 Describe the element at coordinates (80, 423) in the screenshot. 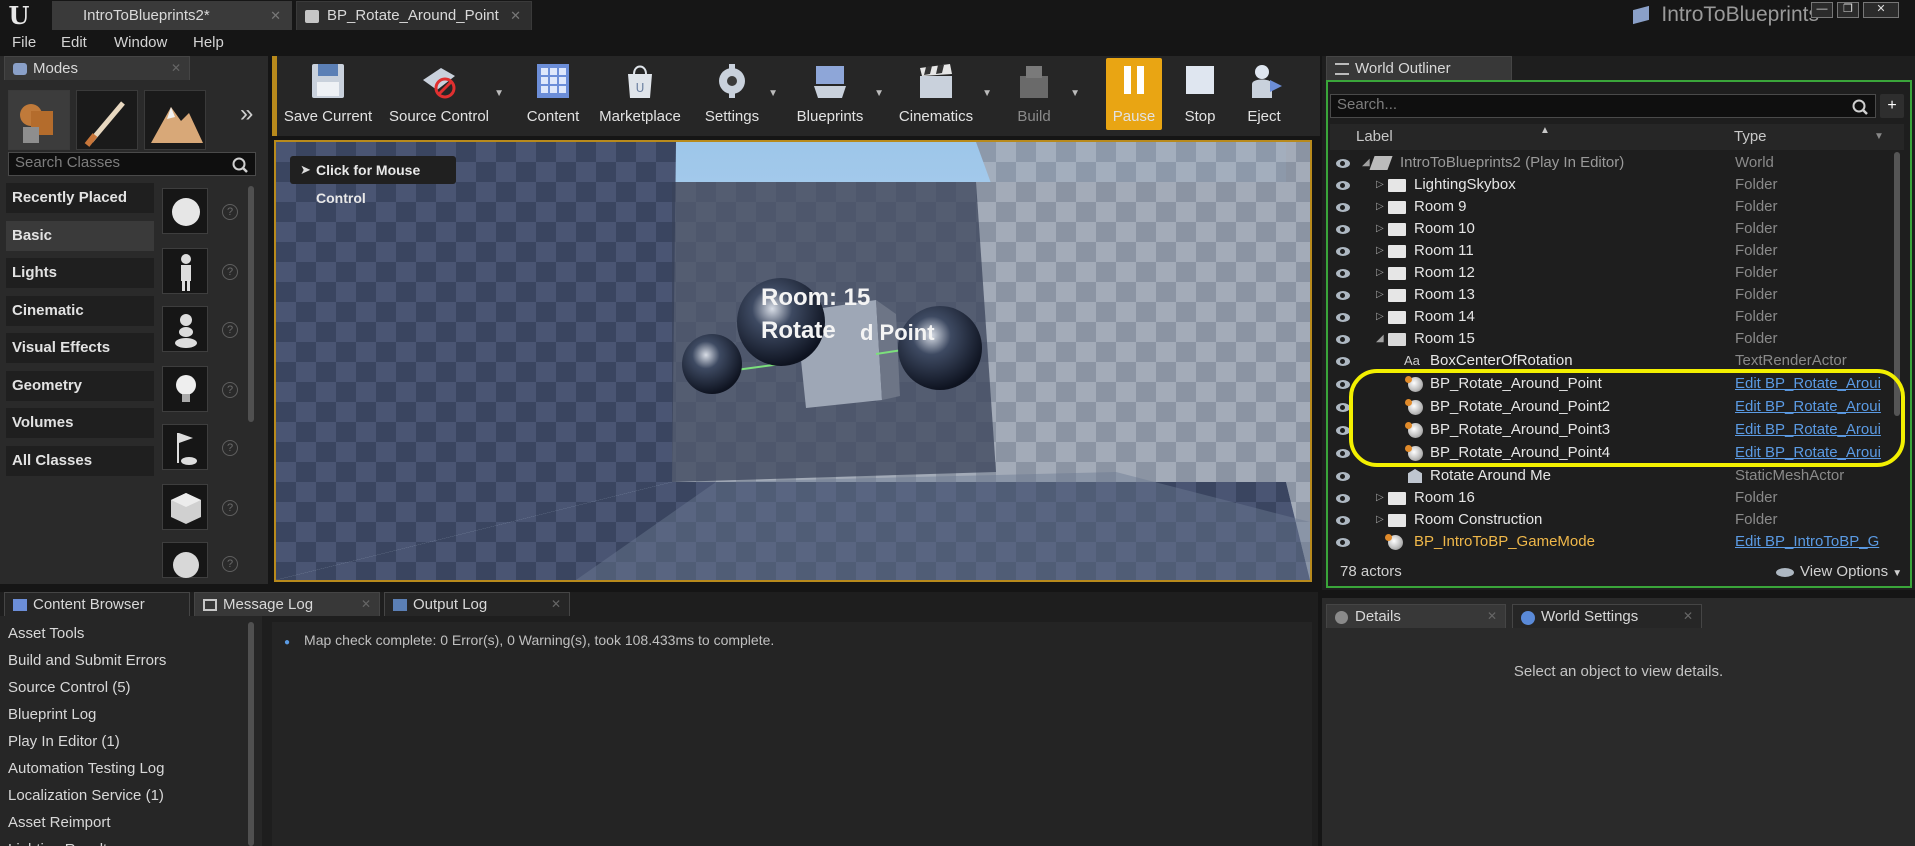

I see `category-volumes: Volumes` at that location.